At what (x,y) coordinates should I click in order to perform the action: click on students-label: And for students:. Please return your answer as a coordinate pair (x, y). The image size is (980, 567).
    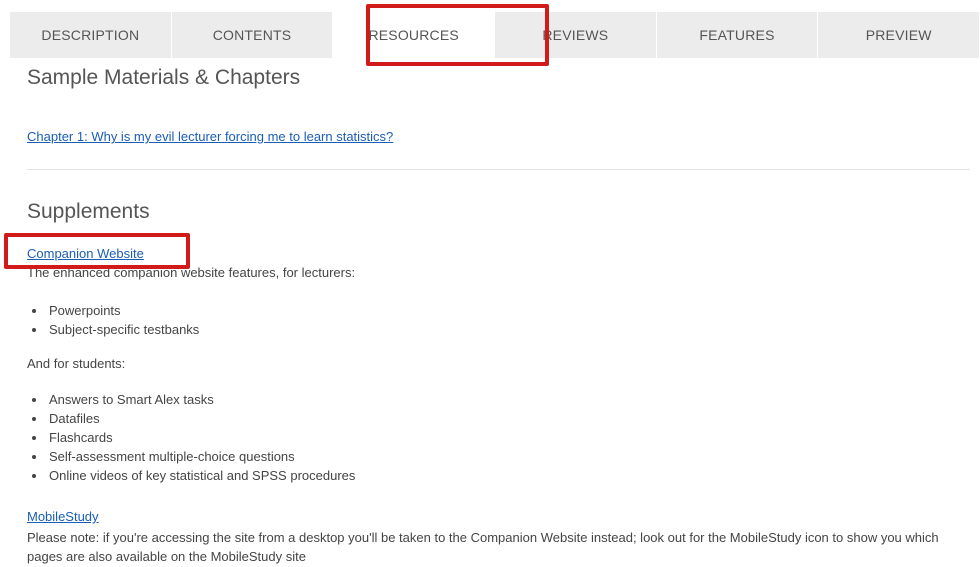
    Looking at the image, I should click on (76, 363).